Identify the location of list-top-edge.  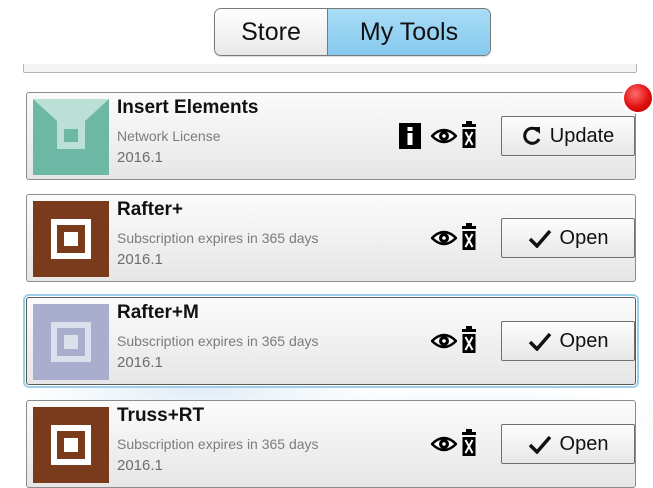
(330, 68).